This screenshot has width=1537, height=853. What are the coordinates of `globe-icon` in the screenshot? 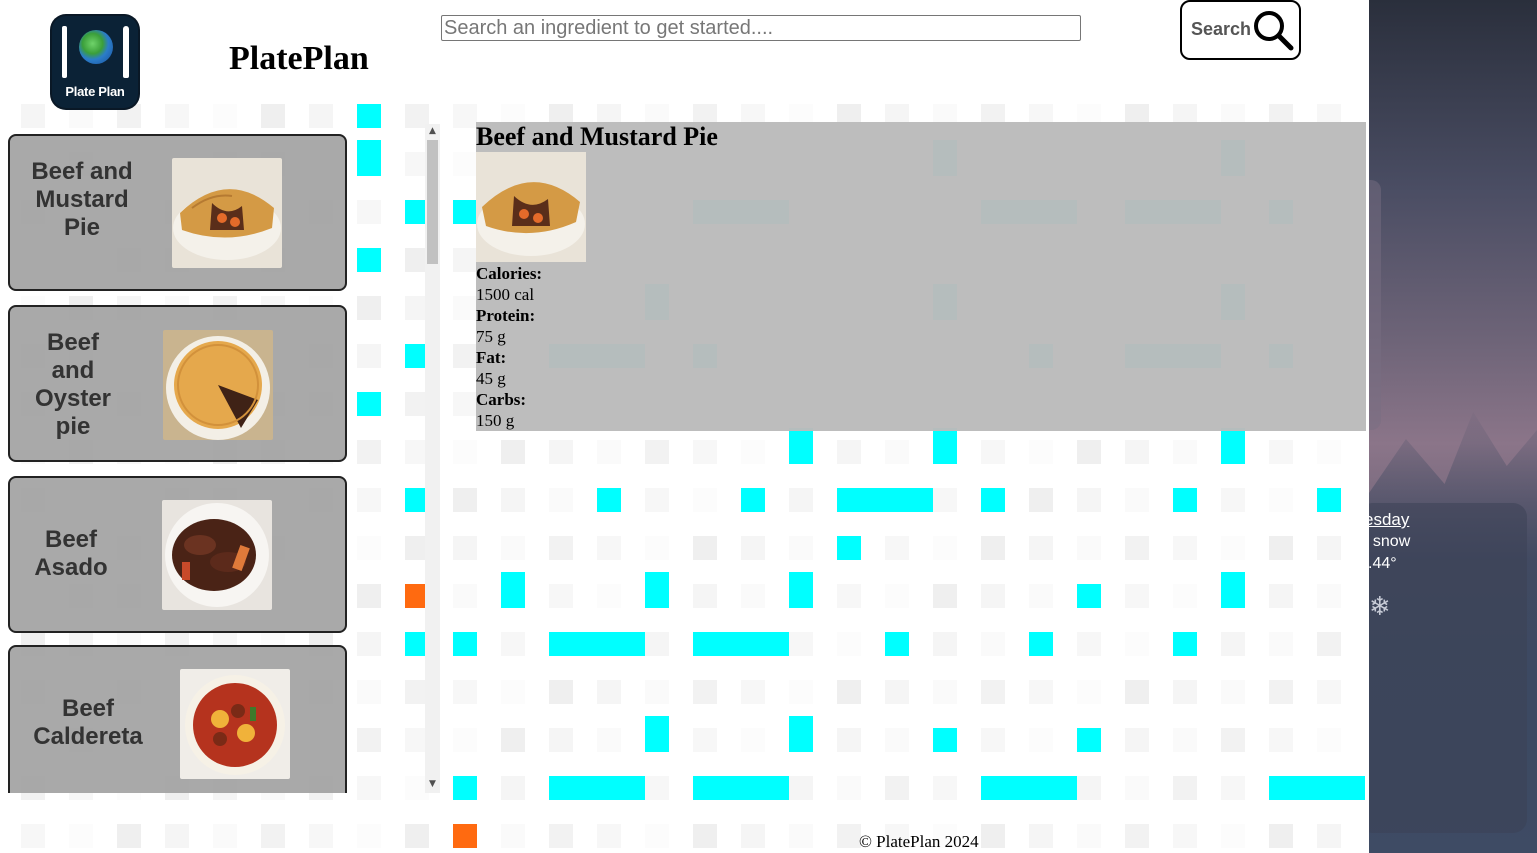 It's located at (96, 47).